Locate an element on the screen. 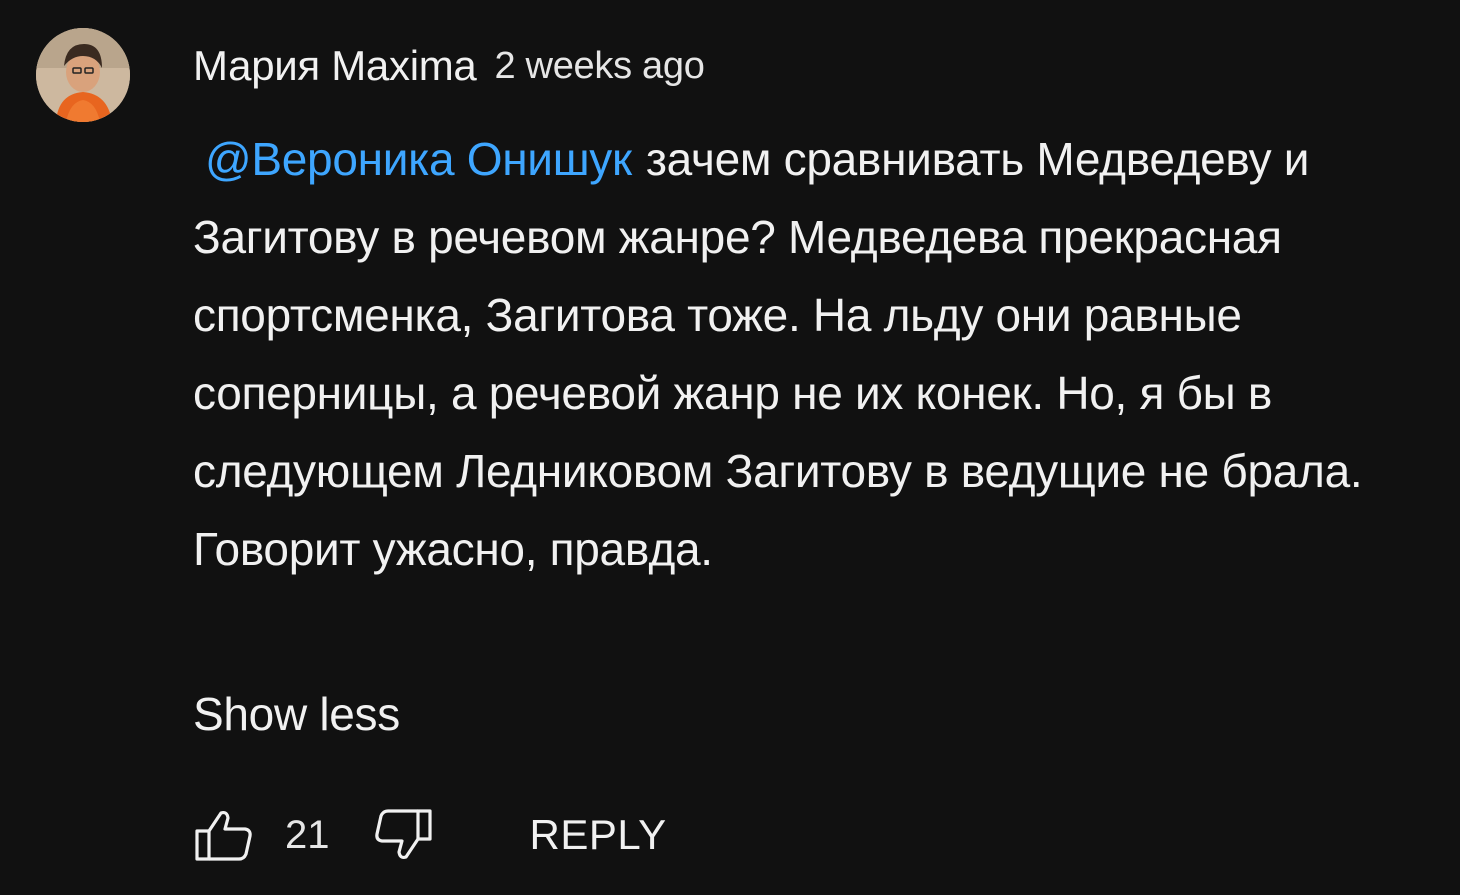 The height and width of the screenshot is (895, 1460). like-button is located at coordinates (224, 835).